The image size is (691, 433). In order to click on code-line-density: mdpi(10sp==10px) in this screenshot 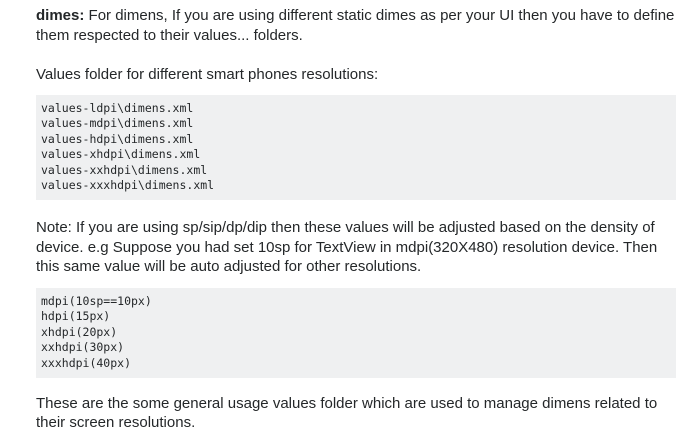, I will do `click(96, 300)`.